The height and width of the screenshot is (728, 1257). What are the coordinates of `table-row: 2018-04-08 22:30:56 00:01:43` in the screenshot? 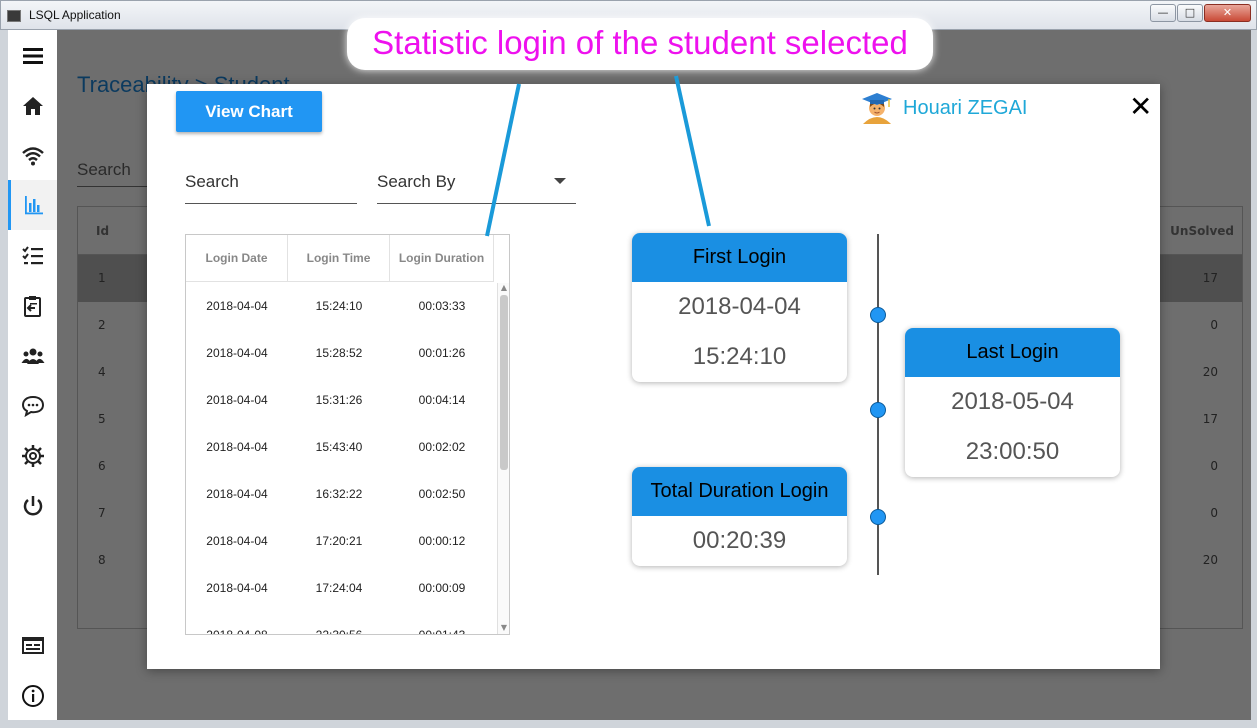 It's located at (340, 623).